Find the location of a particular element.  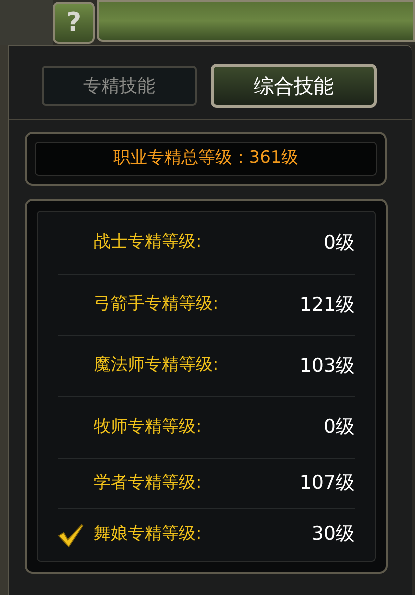

stat-label: 舞娘专精等级: is located at coordinates (148, 534).